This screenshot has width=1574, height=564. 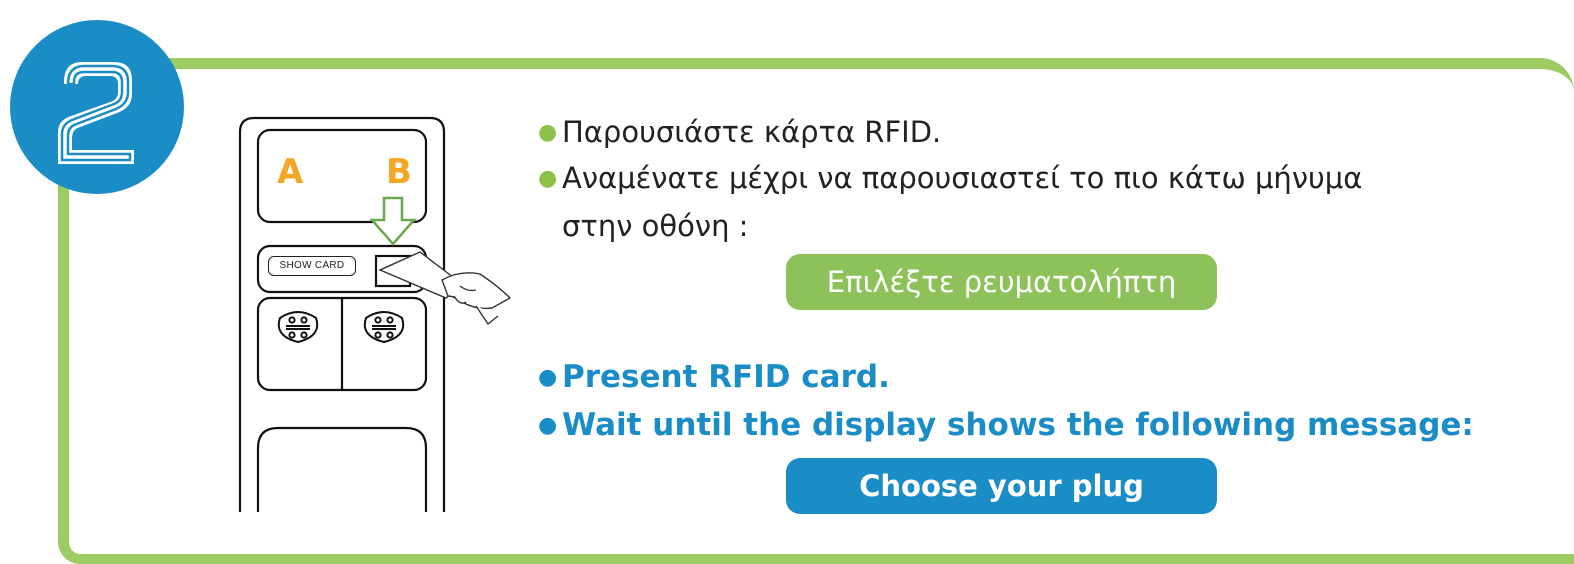 I want to click on instruction-gr-3: στην οθόνη :, so click(x=655, y=226).